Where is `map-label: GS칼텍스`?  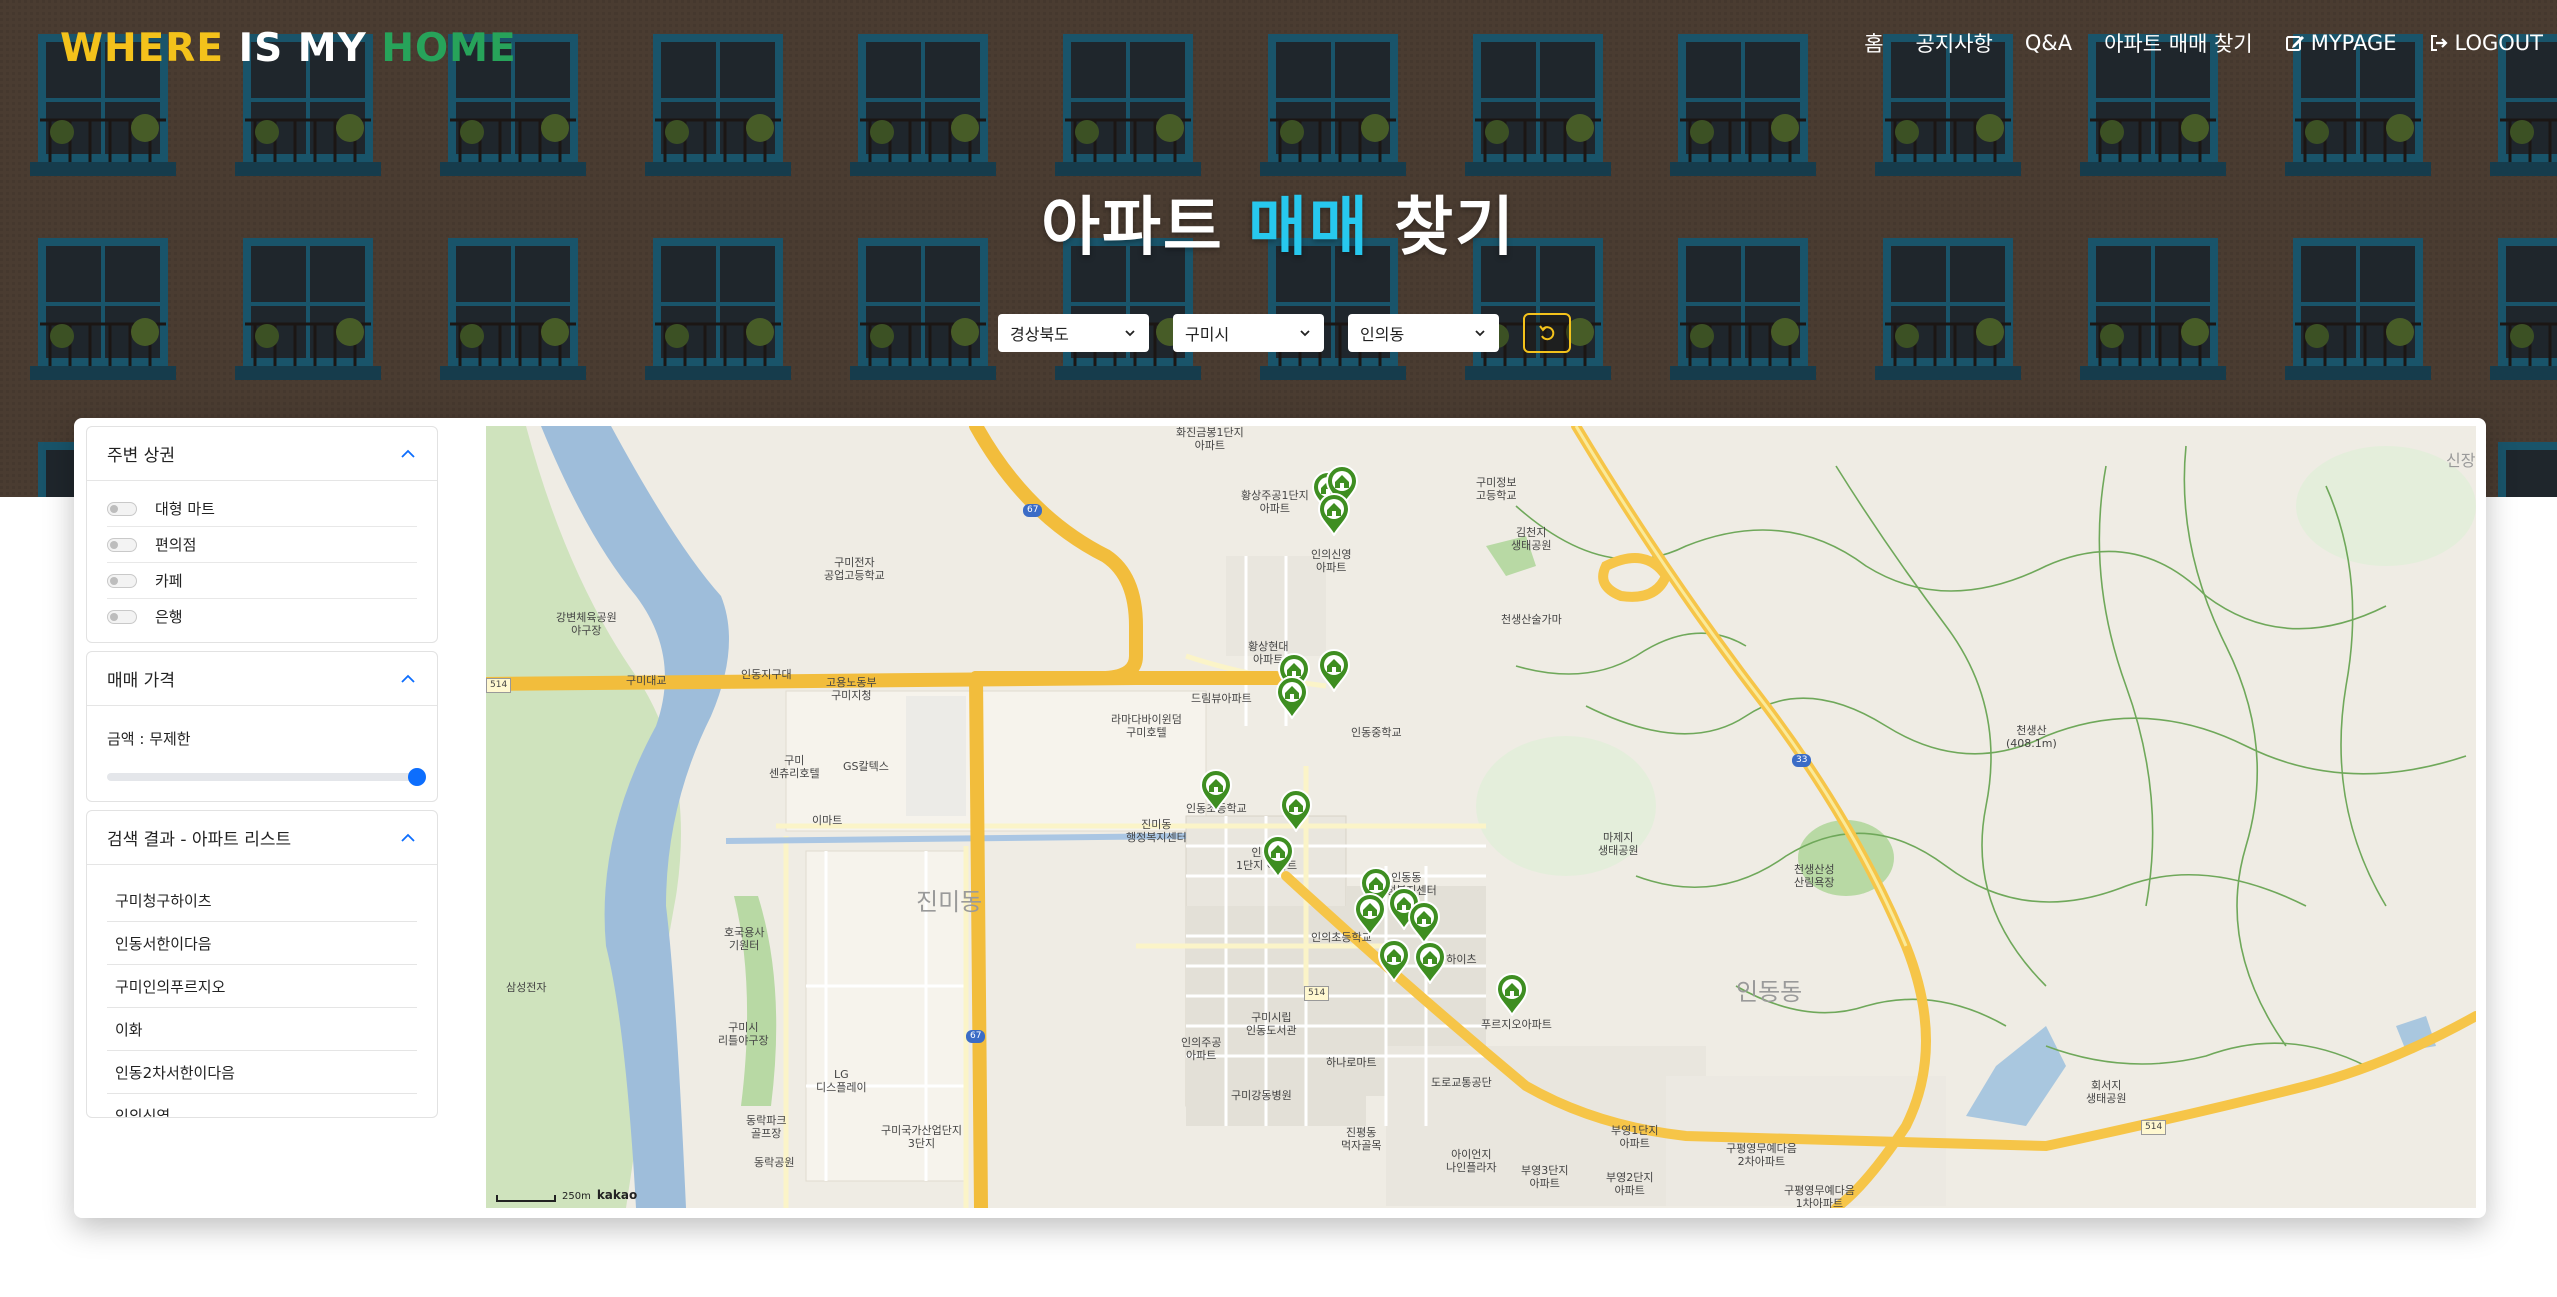 map-label: GS칼텍스 is located at coordinates (866, 766).